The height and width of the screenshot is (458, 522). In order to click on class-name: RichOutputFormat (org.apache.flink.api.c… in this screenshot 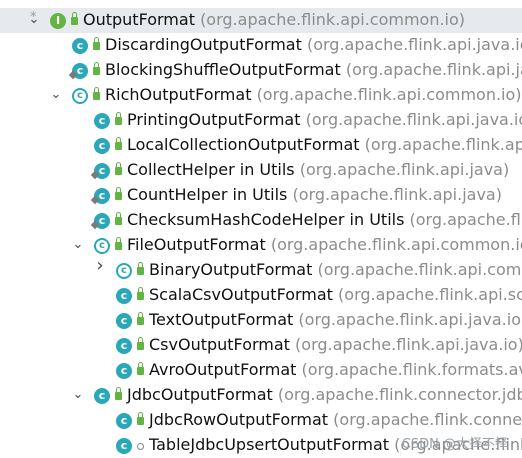, I will do `click(313, 94)`.